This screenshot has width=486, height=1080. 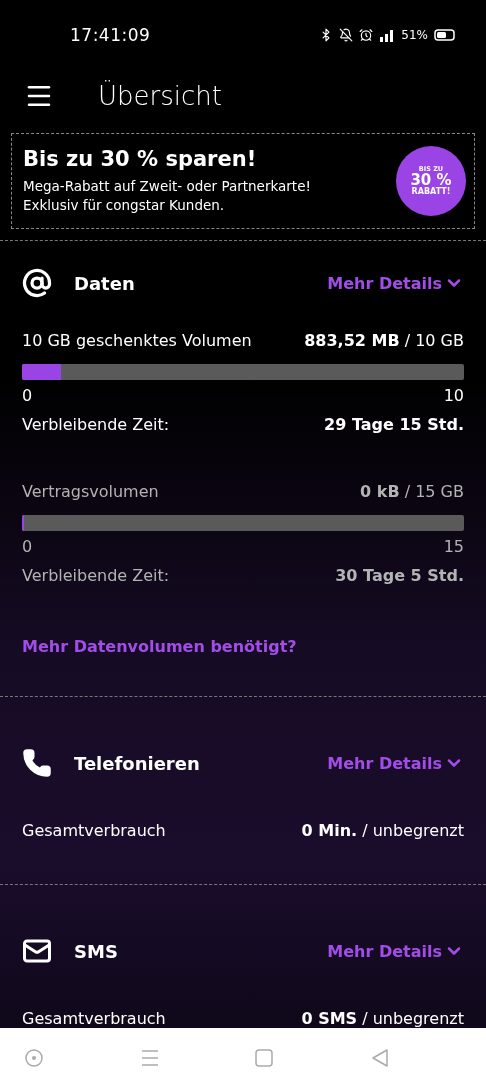 What do you see at coordinates (105, 283) in the screenshot?
I see `section-title: Daten` at bounding box center [105, 283].